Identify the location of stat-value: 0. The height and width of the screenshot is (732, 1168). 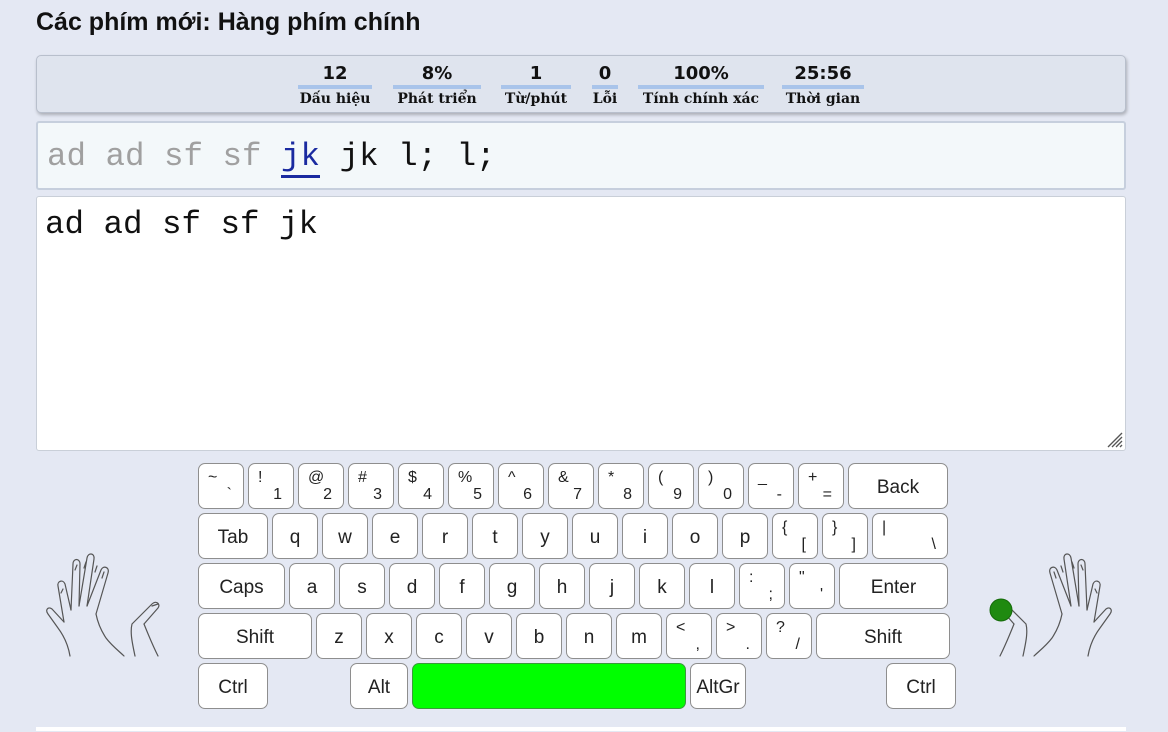
(605, 76).